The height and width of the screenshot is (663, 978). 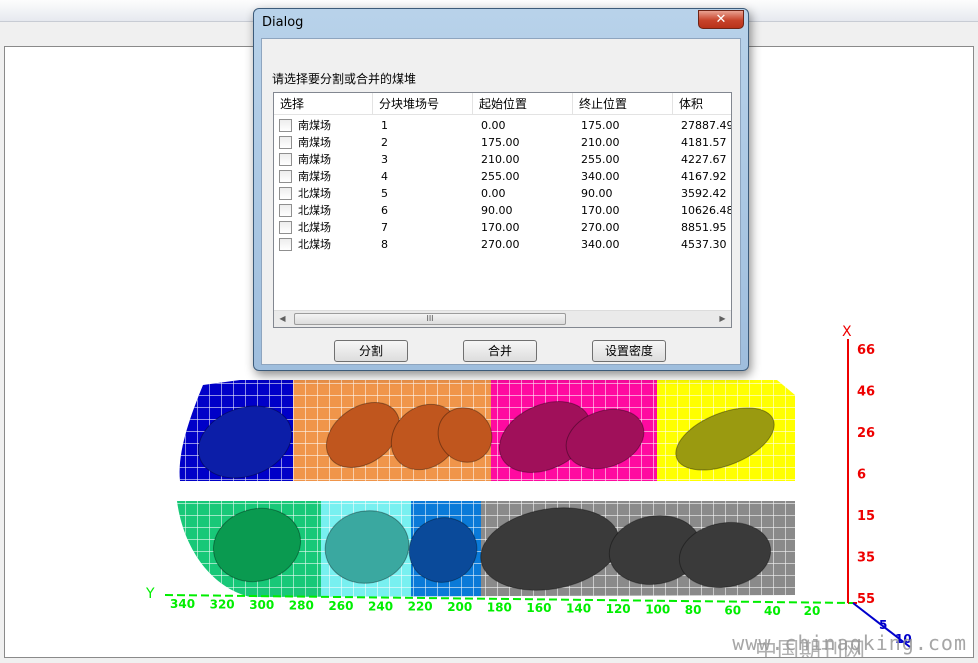 What do you see at coordinates (847, 332) in the screenshot?
I see `x-axis-label: X` at bounding box center [847, 332].